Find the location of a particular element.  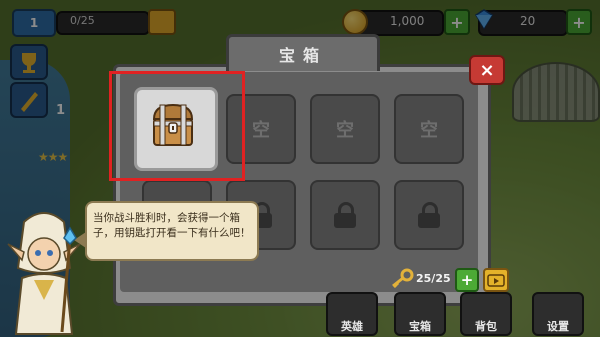

chest-slot-3: 空 is located at coordinates (345, 129).